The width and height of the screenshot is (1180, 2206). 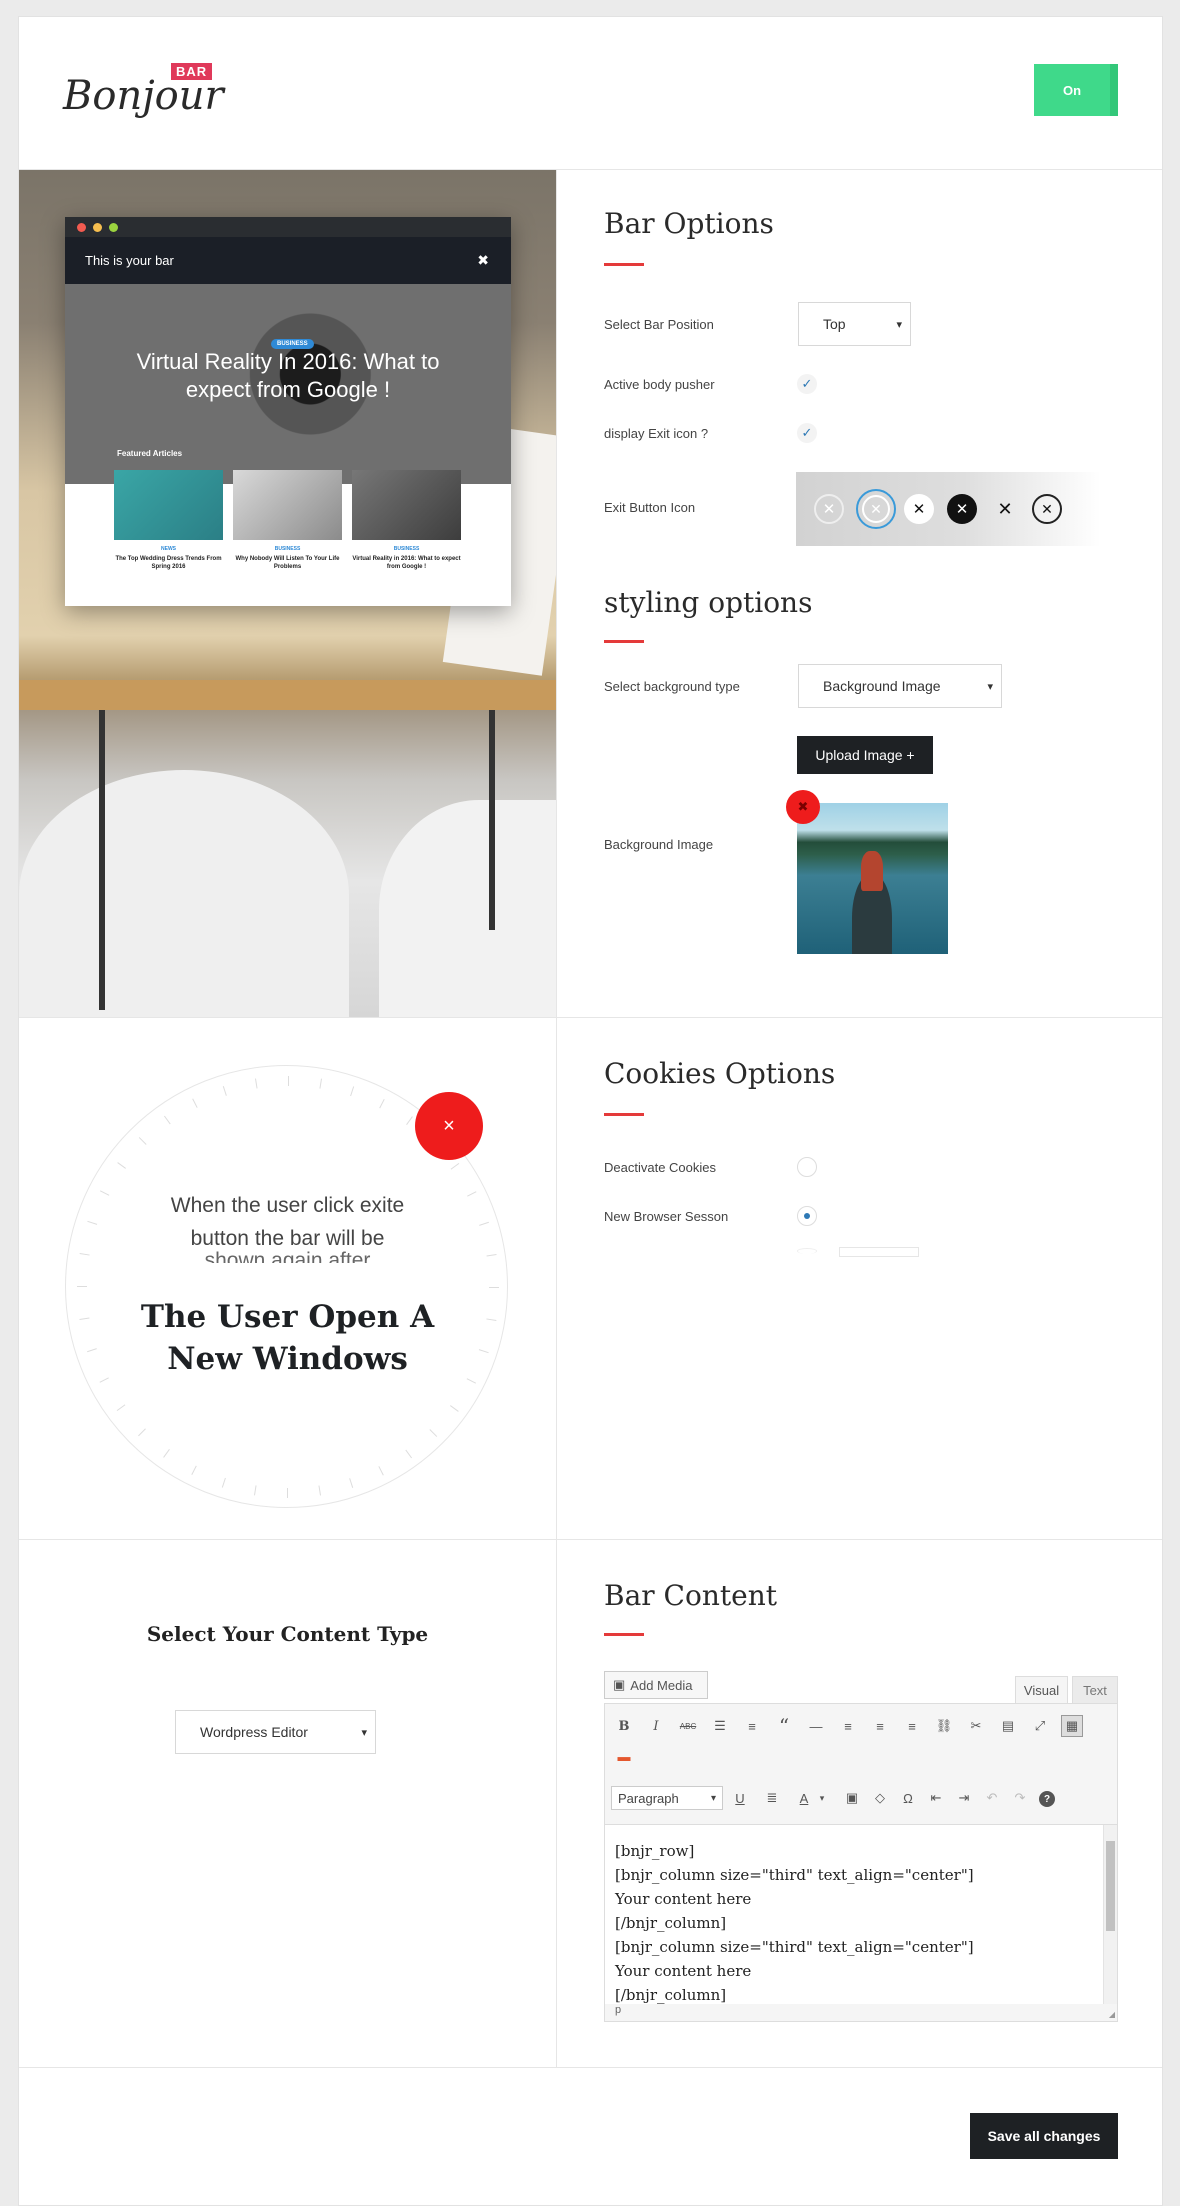 What do you see at coordinates (1047, 509) in the screenshot?
I see `exit-icon-option-outline: ✕` at bounding box center [1047, 509].